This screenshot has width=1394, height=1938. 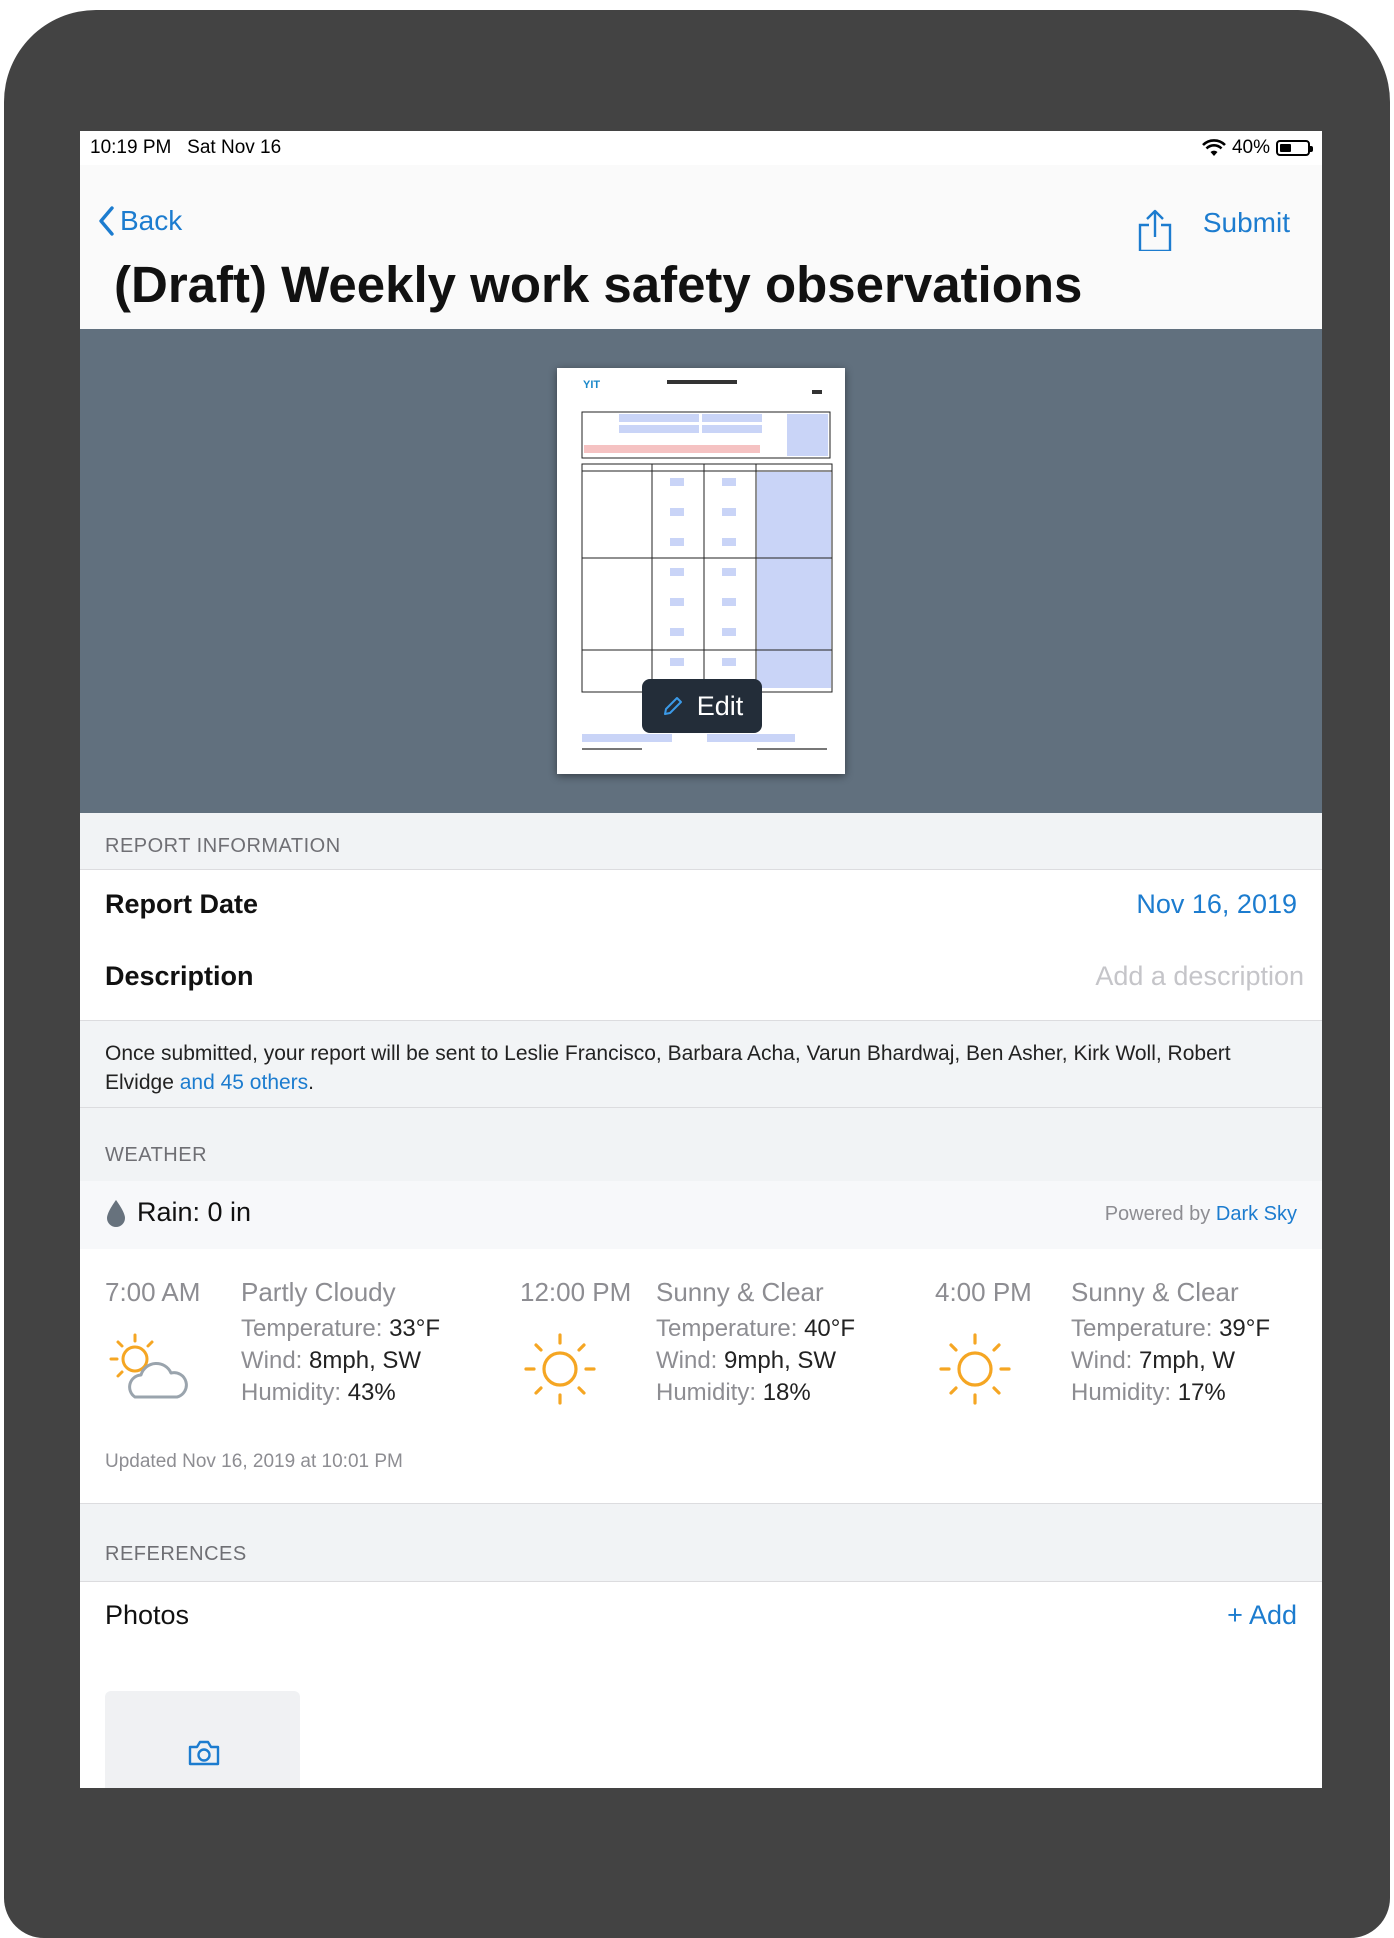 I want to click on notice-period: ., so click(x=311, y=1082).